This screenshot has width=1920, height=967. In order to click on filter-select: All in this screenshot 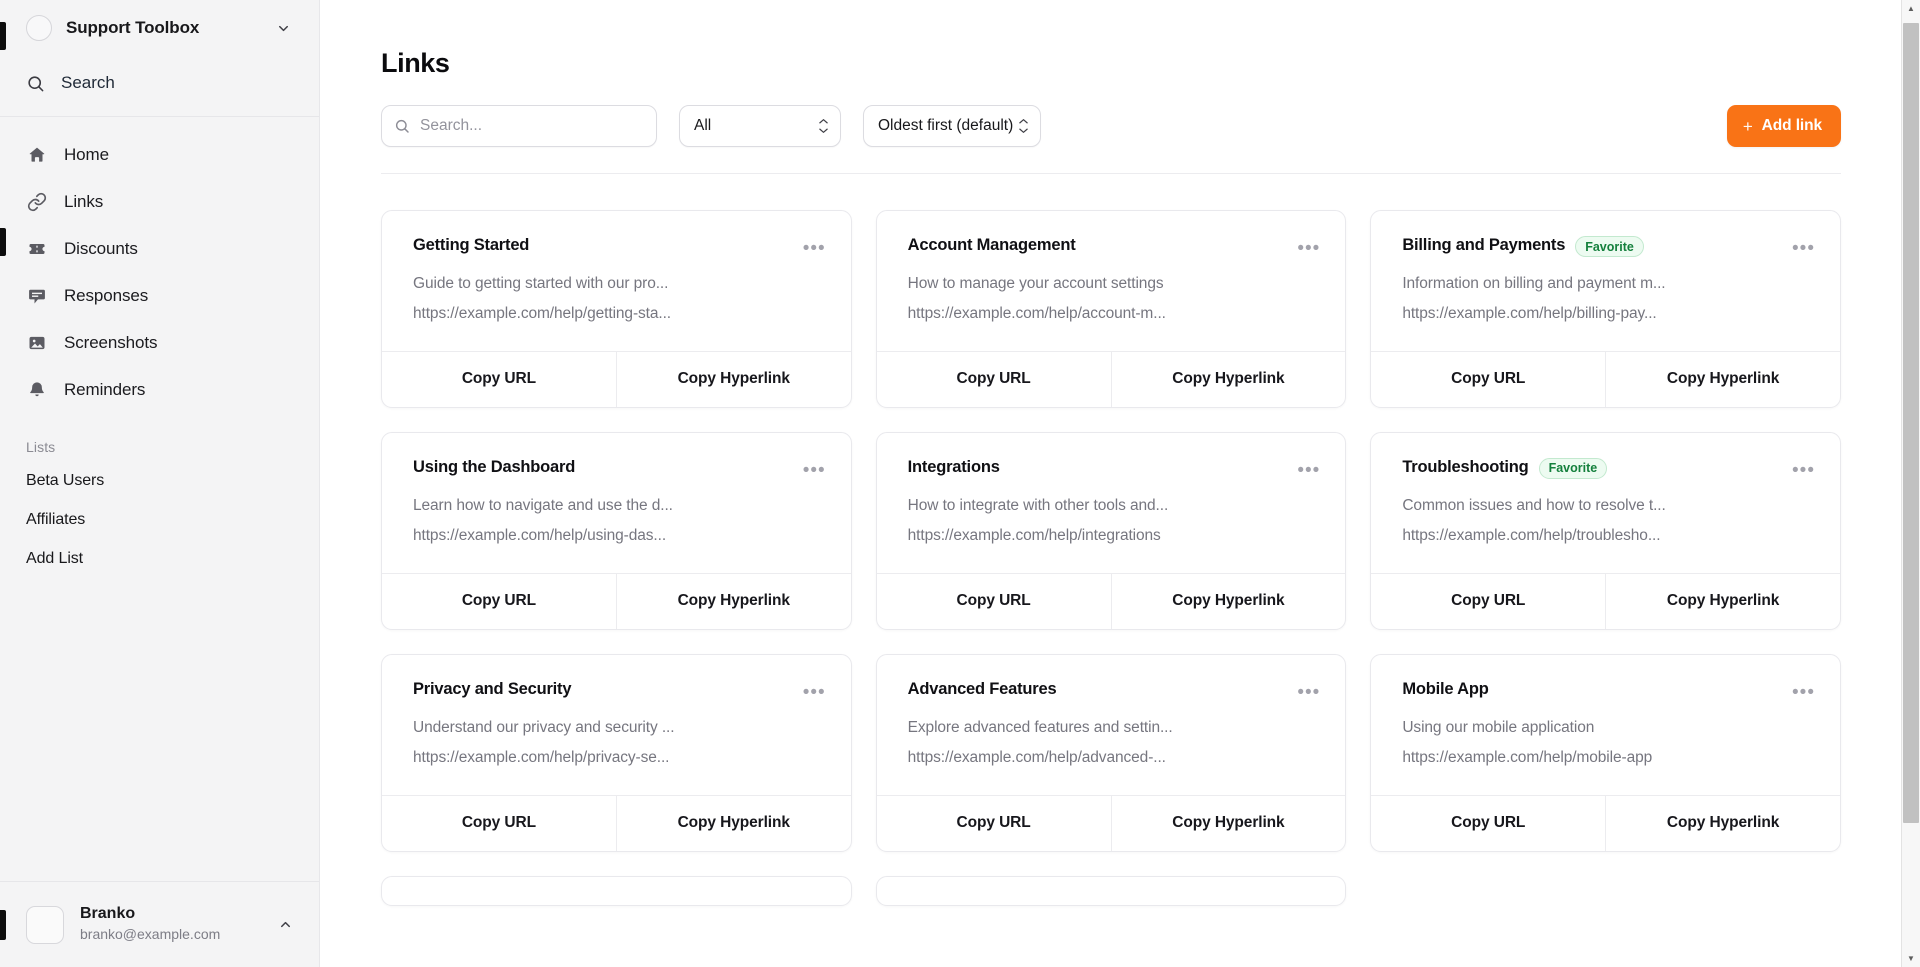, I will do `click(760, 126)`.